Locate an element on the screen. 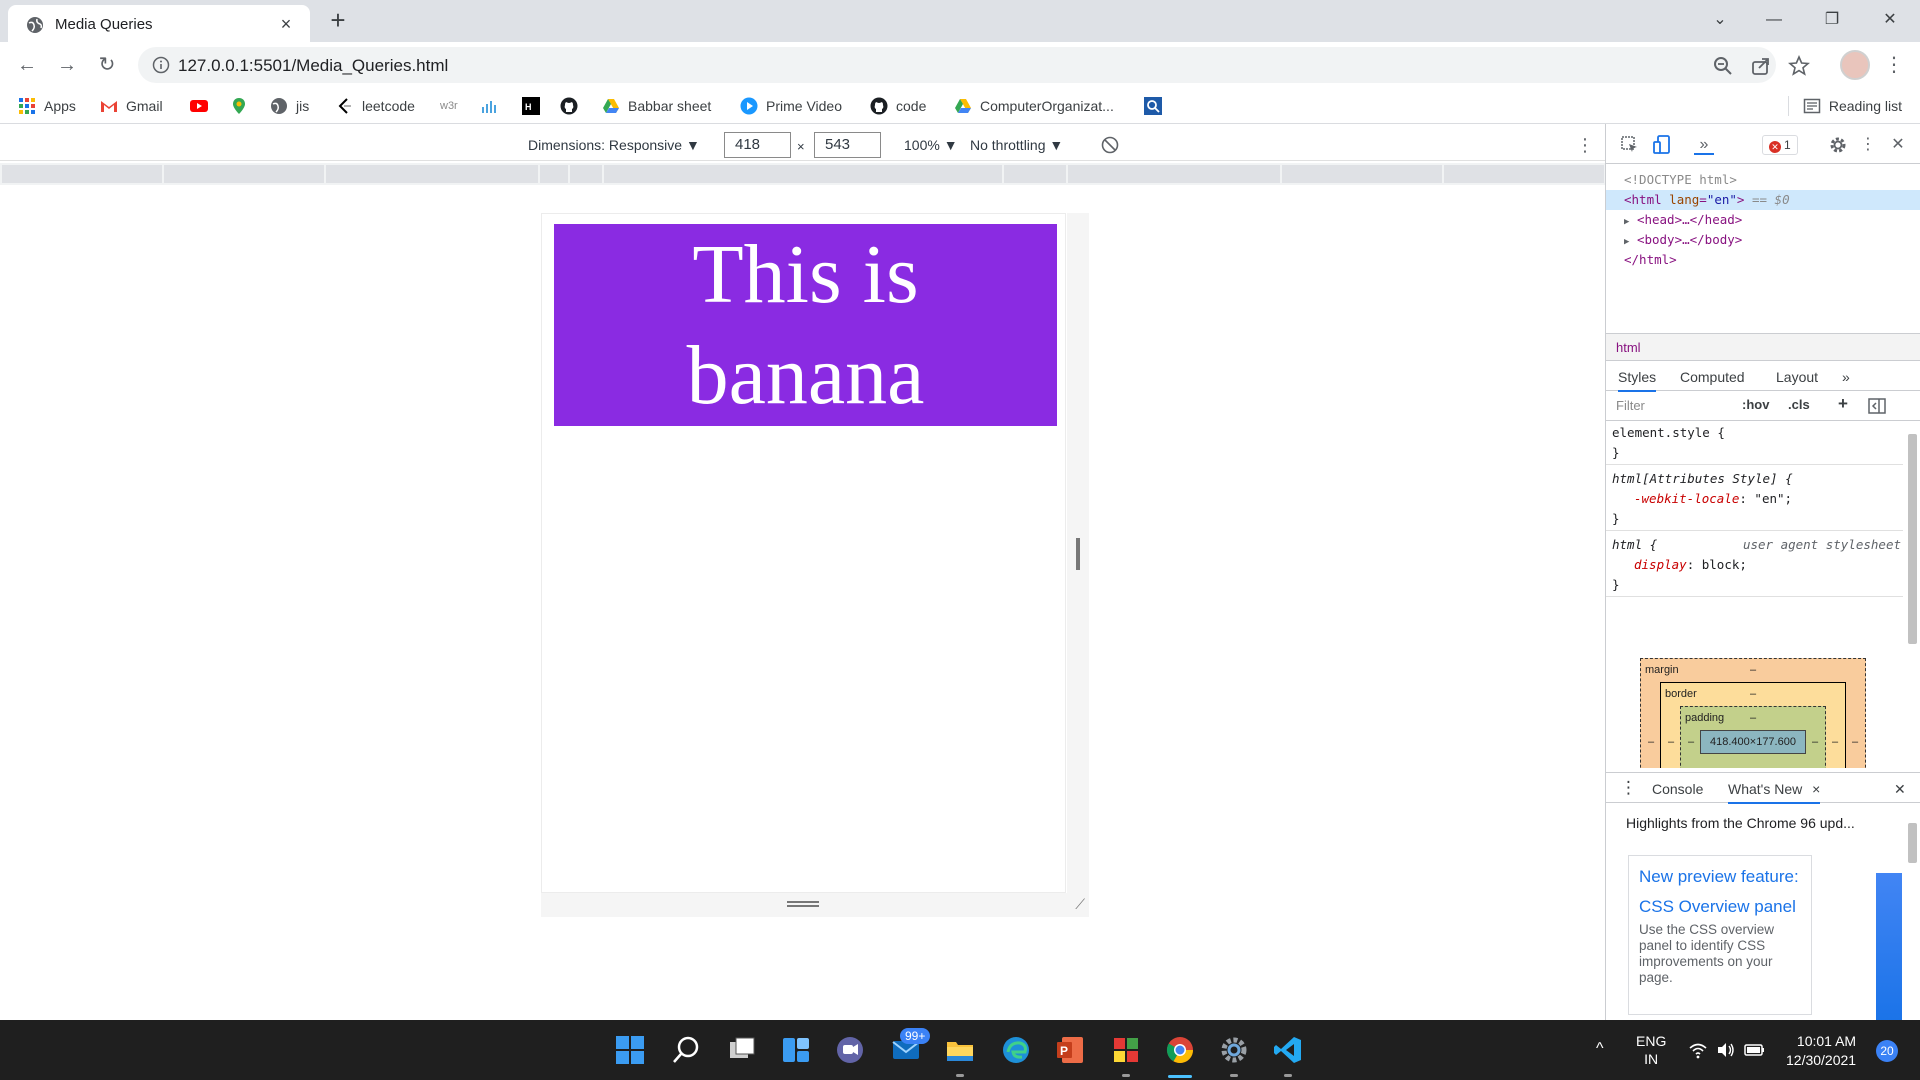 Image resolution: width=1920 pixels, height=1080 pixels. bookmark-prime-video: Prime Video is located at coordinates (791, 106).